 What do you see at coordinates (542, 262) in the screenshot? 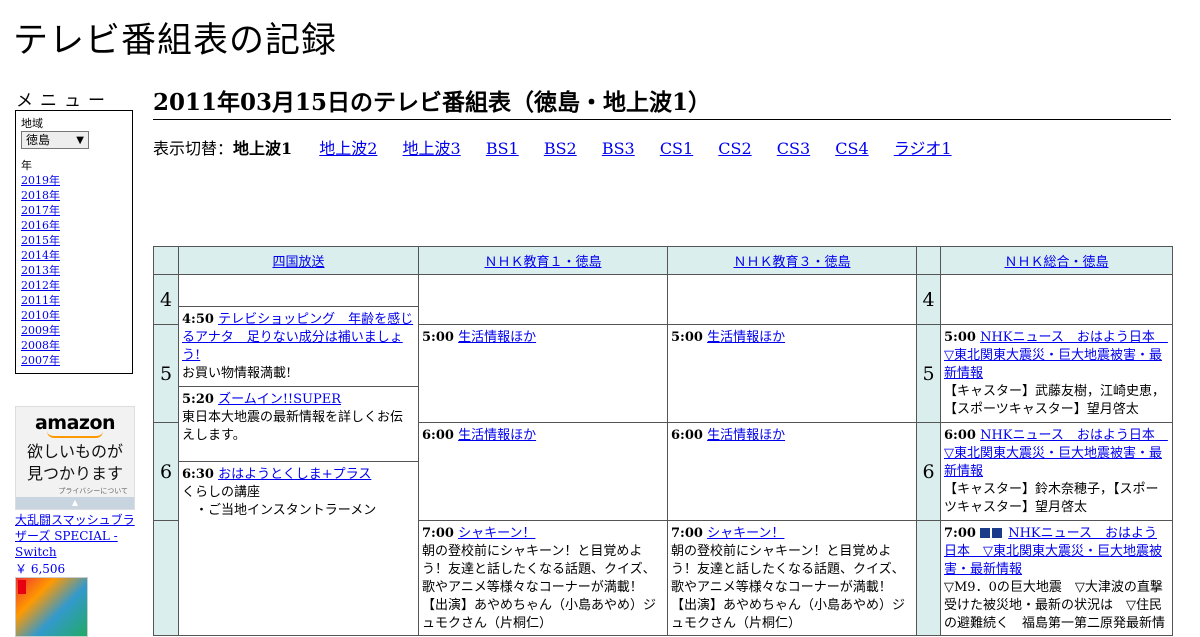
I see `channel-link: ＮＨＫ教育１・徳島` at bounding box center [542, 262].